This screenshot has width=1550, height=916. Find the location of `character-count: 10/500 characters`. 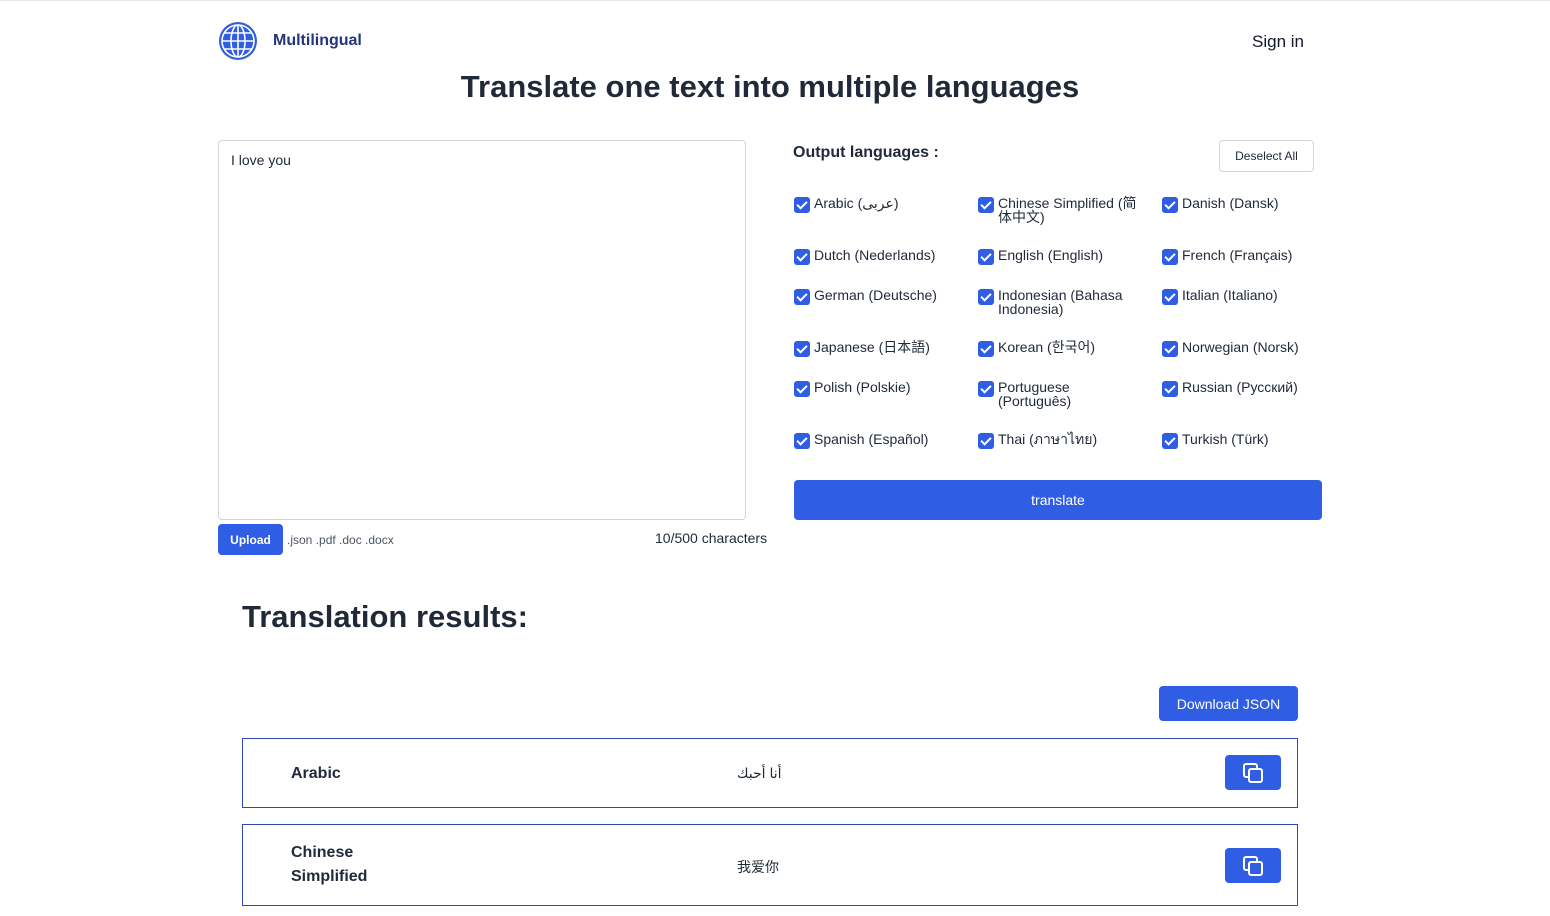

character-count: 10/500 characters is located at coordinates (711, 538).